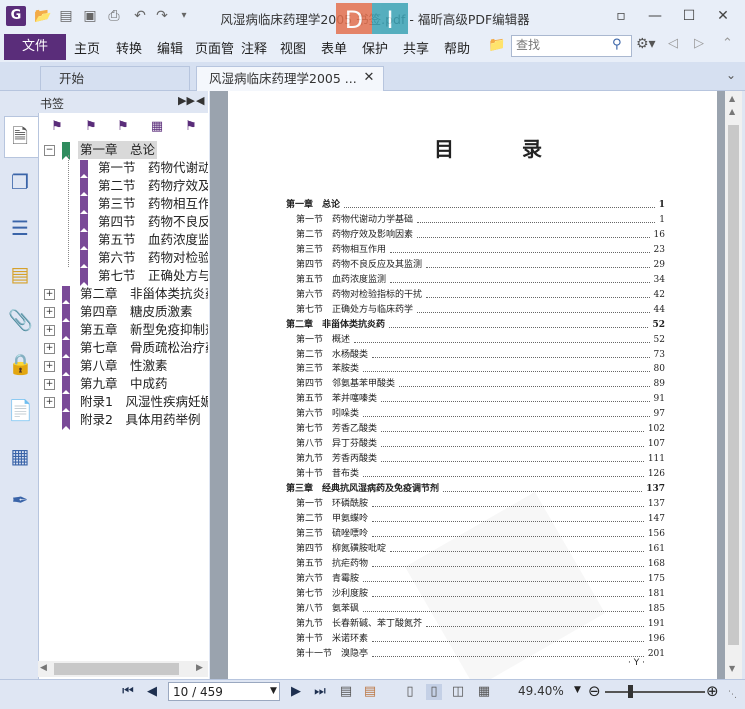 This screenshot has height=709, width=745. What do you see at coordinates (480, 549) in the screenshot?
I see `toc-section-entry: 第四节 柳氮磺胺吡啶 161` at bounding box center [480, 549].